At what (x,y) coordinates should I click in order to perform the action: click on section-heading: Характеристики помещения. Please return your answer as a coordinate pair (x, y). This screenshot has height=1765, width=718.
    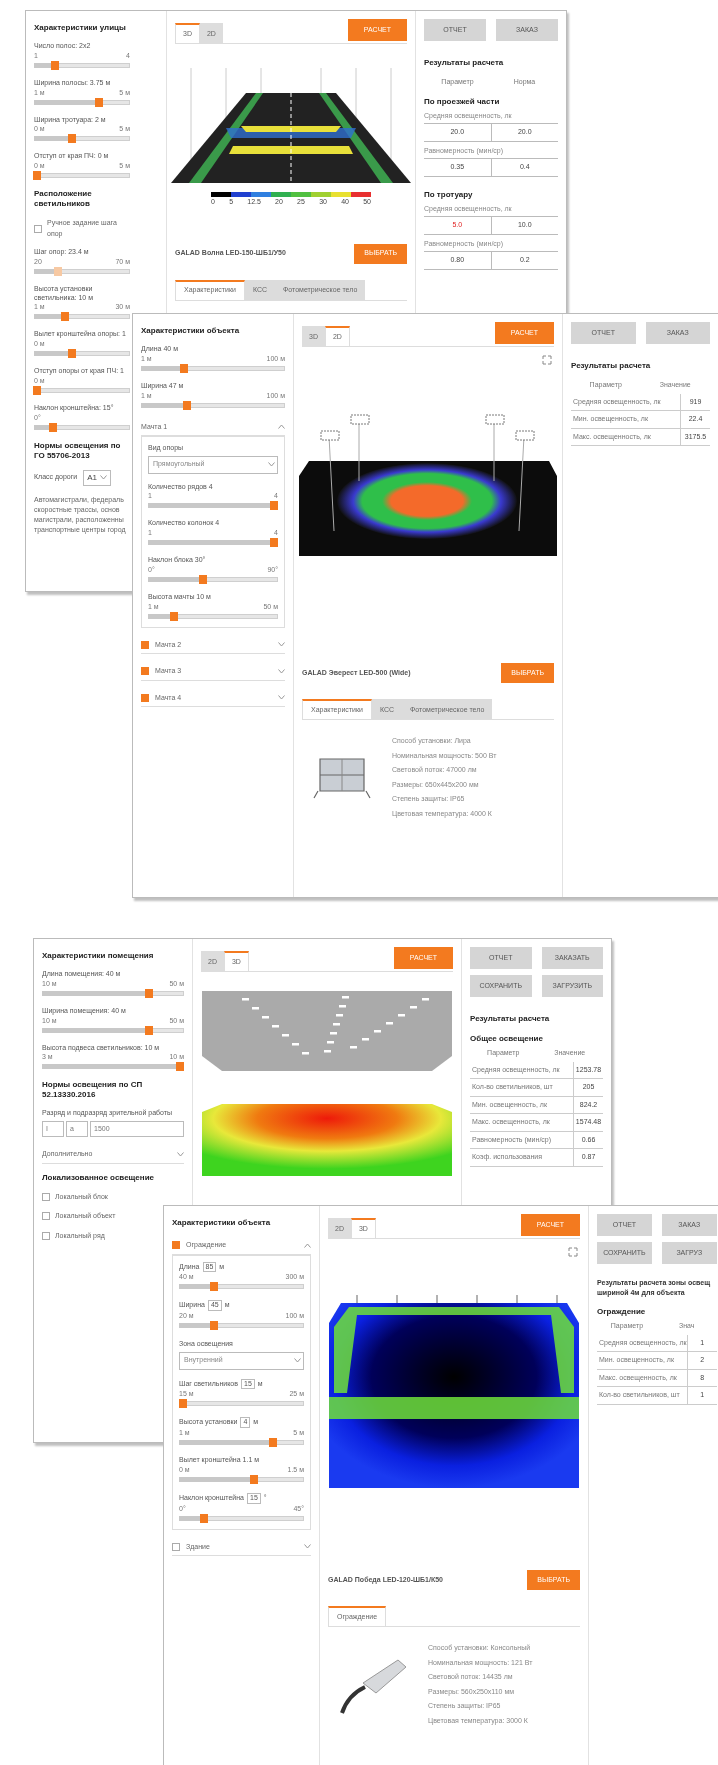
    Looking at the image, I should click on (98, 956).